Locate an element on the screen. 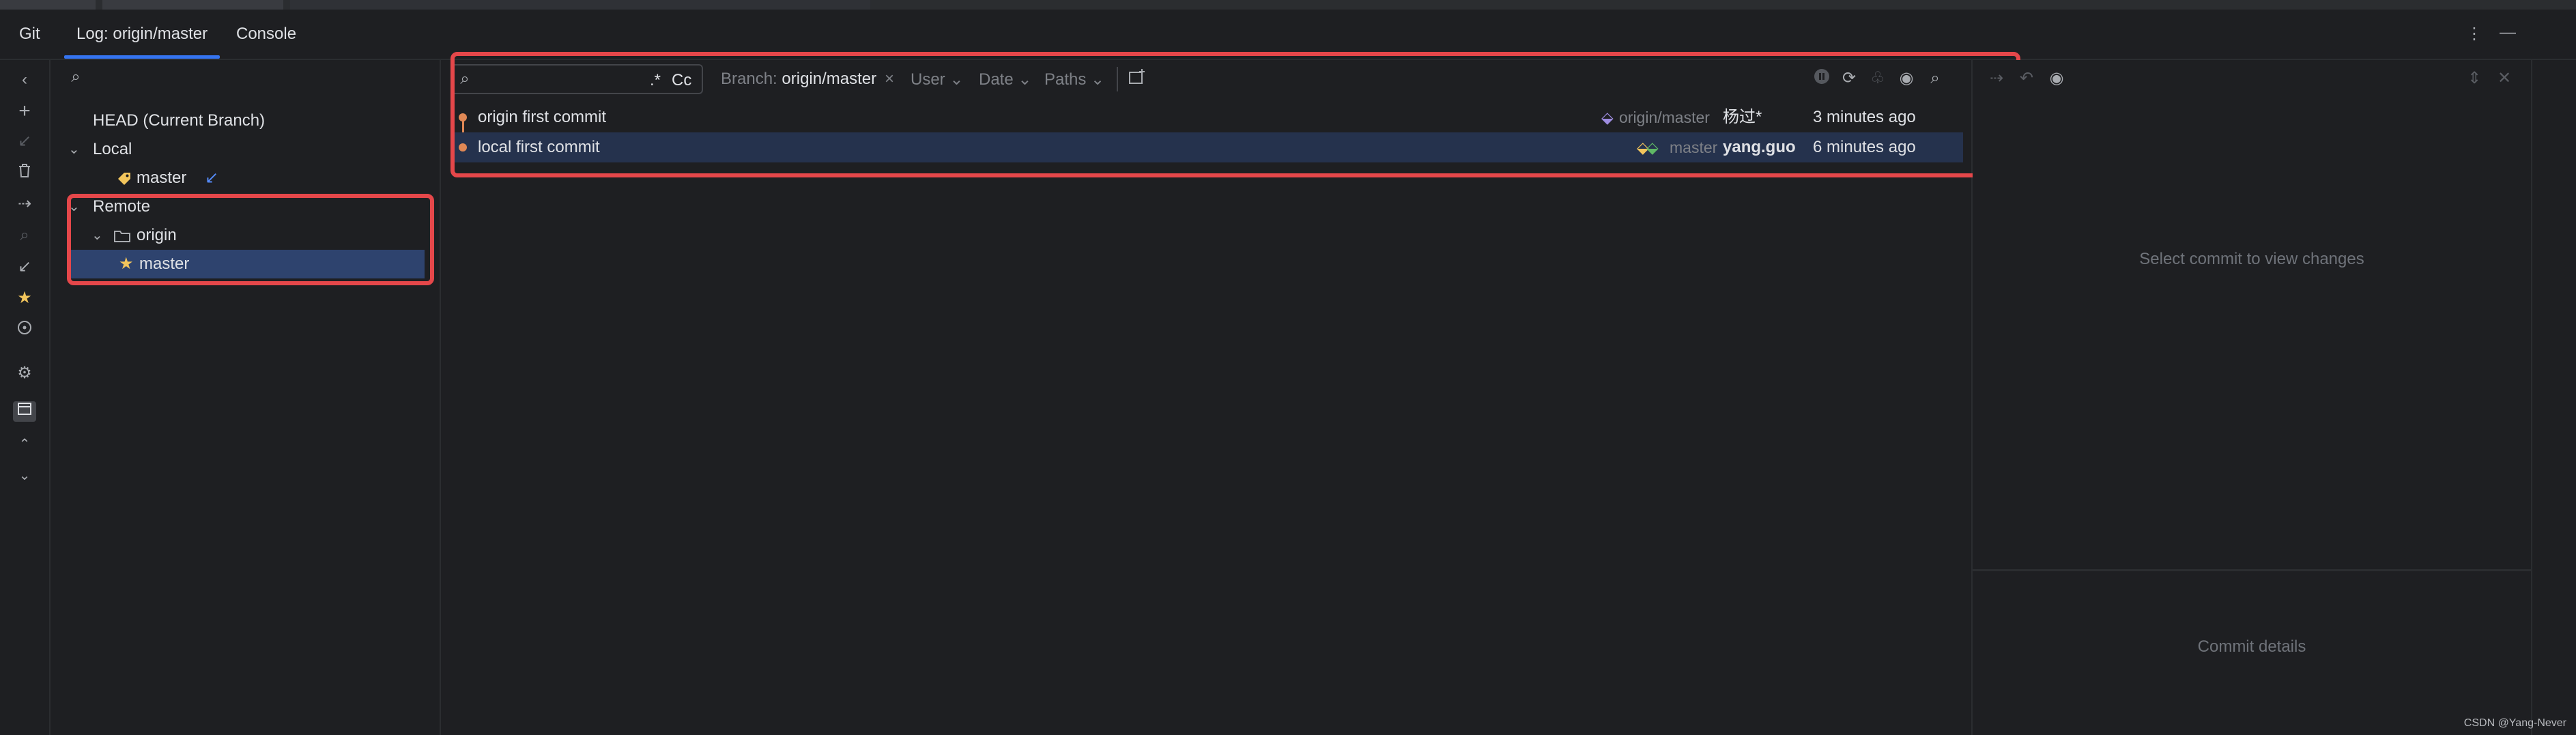  commit-date: 6 minutes ago is located at coordinates (1864, 147).